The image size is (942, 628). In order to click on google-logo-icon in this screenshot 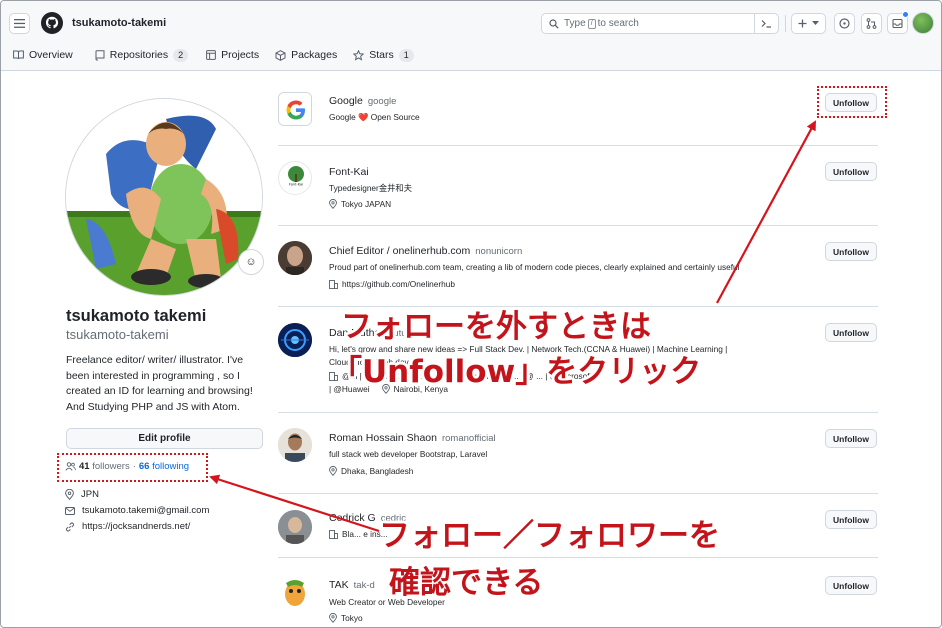, I will do `click(295, 109)`.